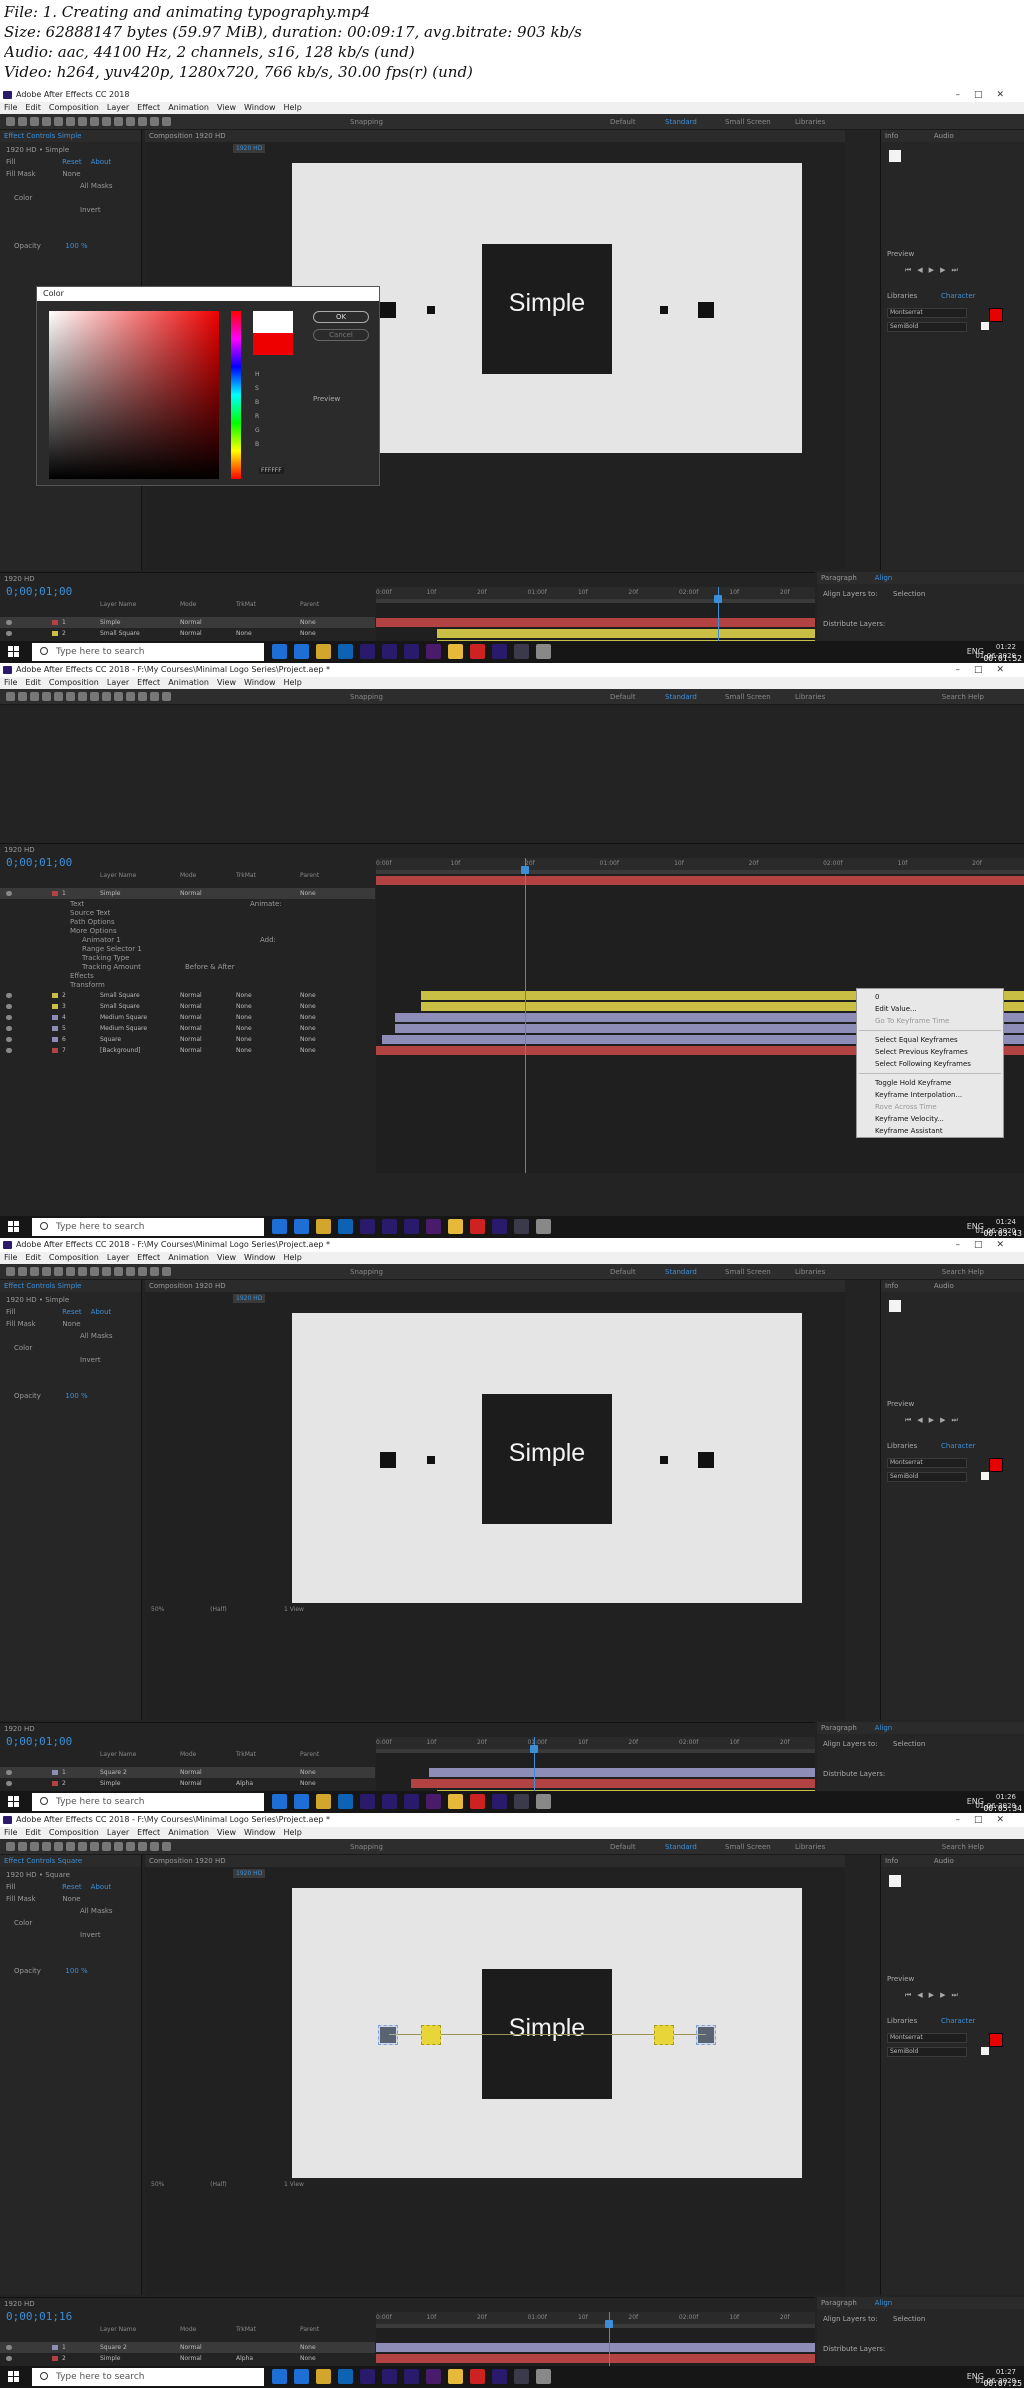  I want to click on menu-item: Help, so click(293, 1257).